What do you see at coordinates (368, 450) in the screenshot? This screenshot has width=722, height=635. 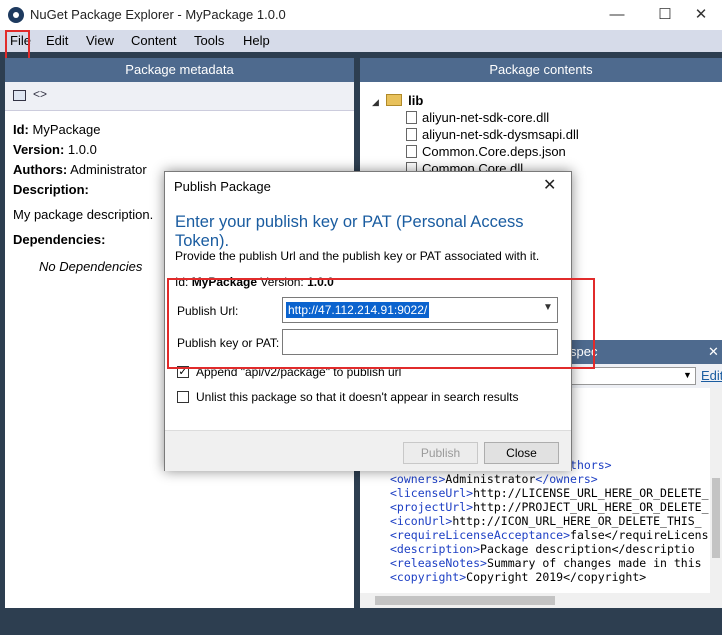 I see `dialog-footer: Publish Close` at bounding box center [368, 450].